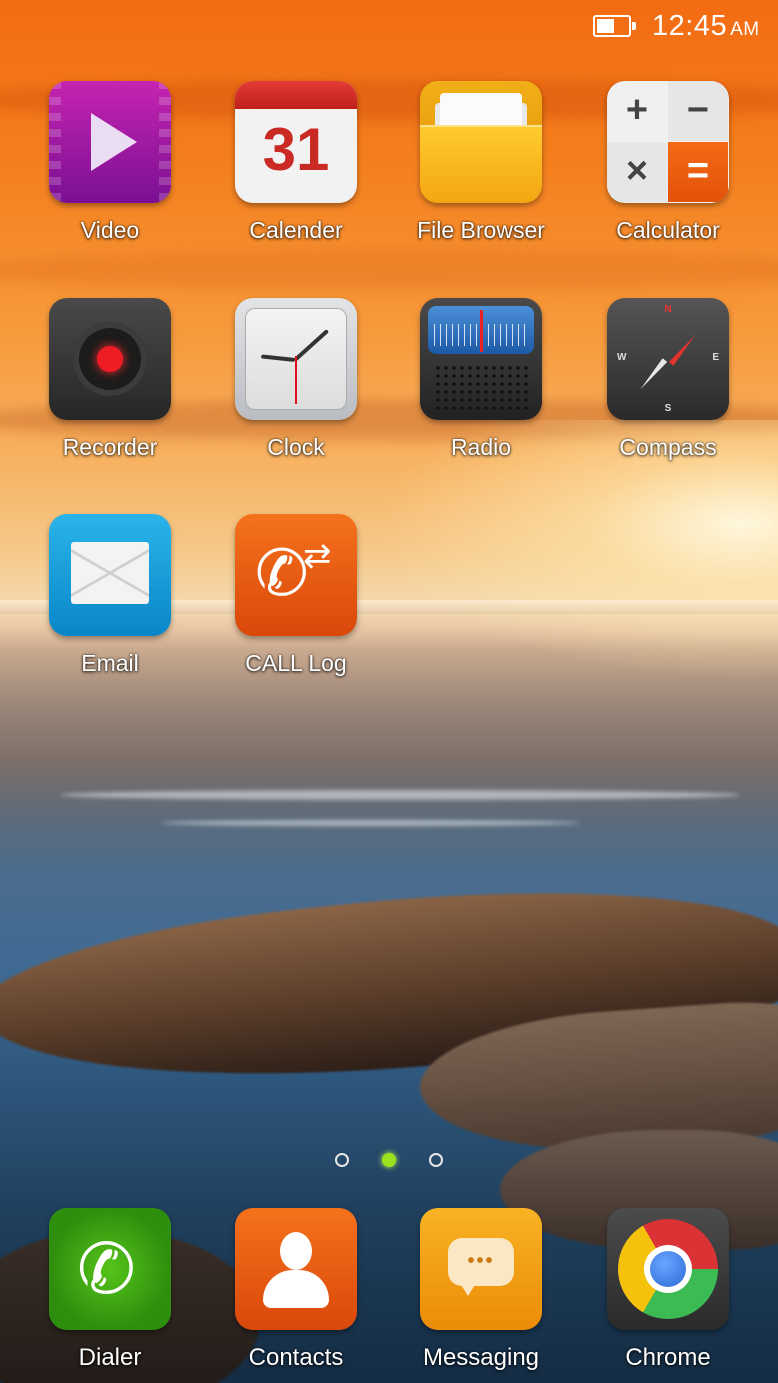 This screenshot has height=1383, width=778. I want to click on app-calculator: + − × = Calculator, so click(668, 162).